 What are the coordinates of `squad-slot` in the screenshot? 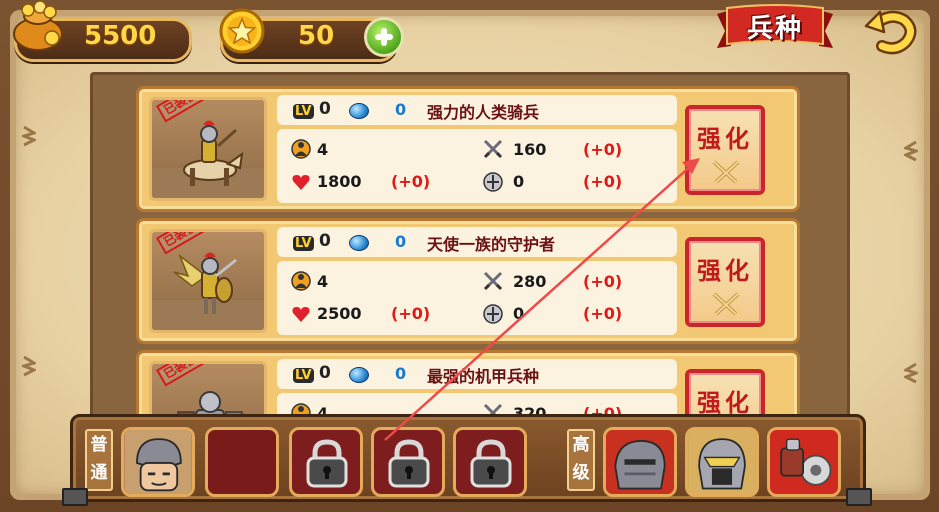 It's located at (158, 462).